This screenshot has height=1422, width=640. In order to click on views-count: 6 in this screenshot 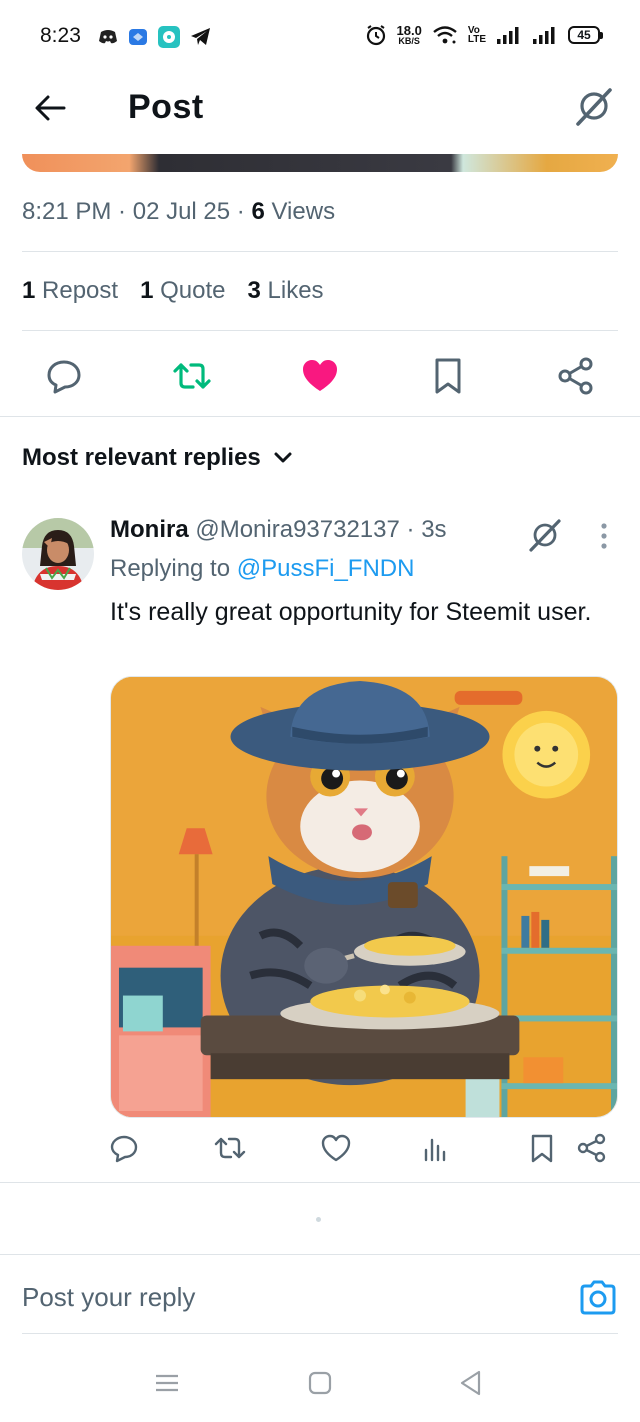, I will do `click(258, 211)`.